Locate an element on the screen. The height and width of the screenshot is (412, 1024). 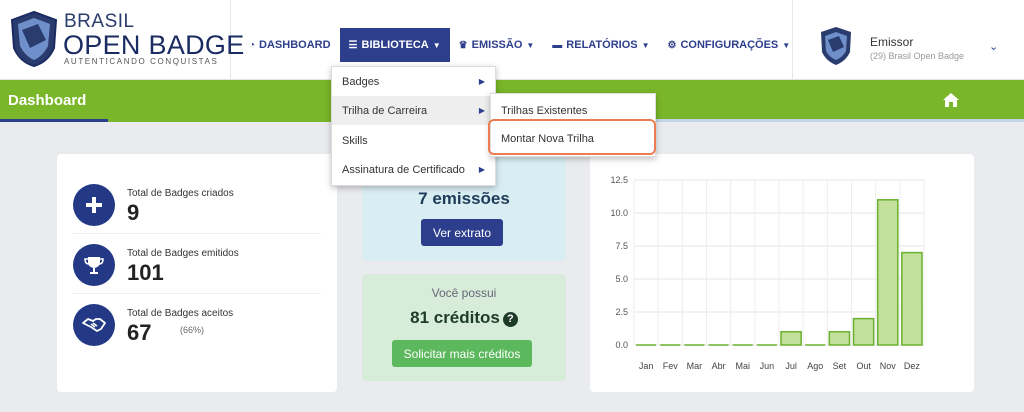
nav-relatorios-label: RELATÓRIOS is located at coordinates (602, 45).